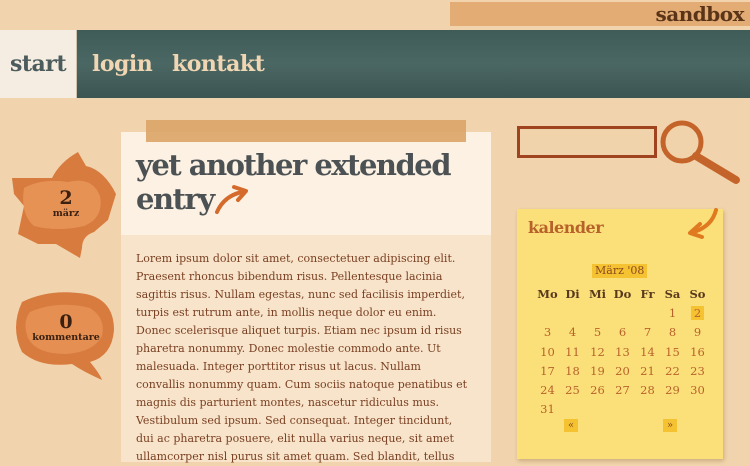 This screenshot has height=466, width=750. I want to click on comments-count: 0, so click(66, 322).